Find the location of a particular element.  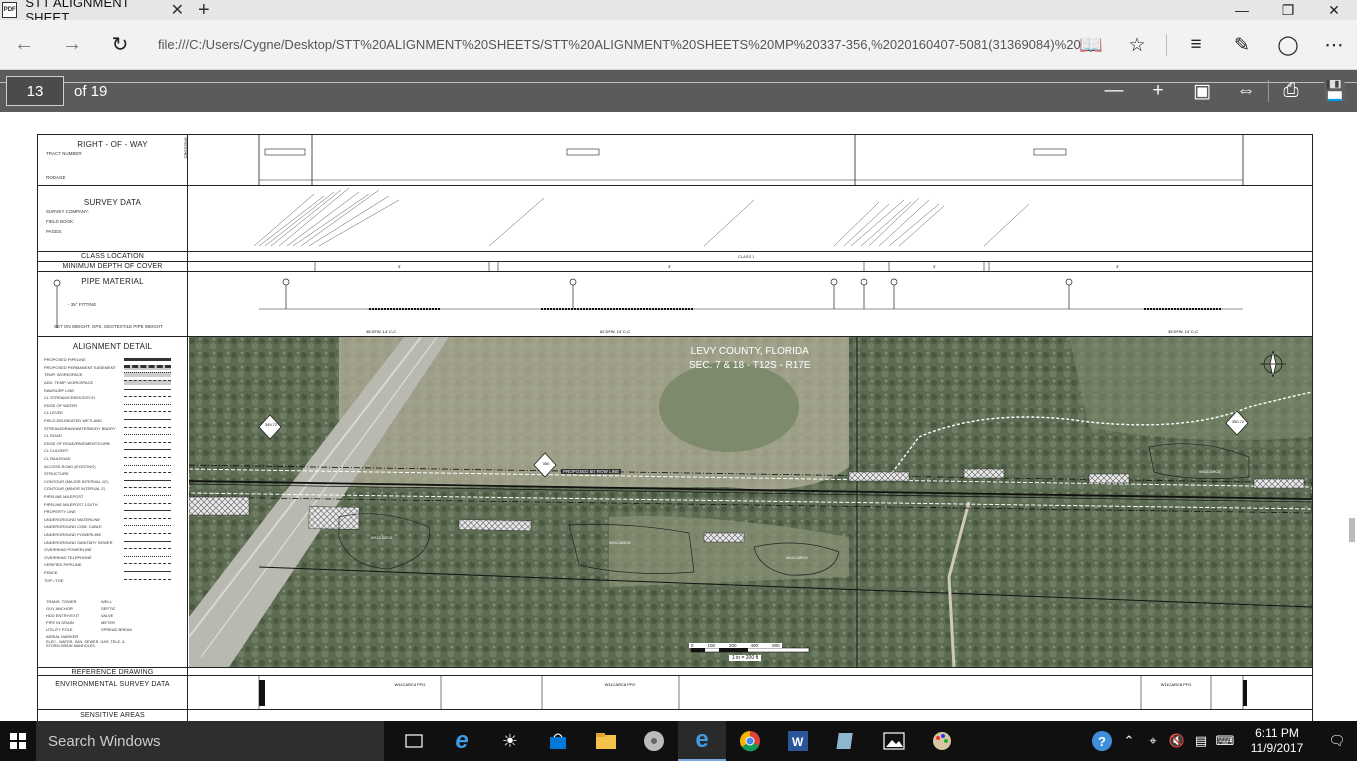

word-icon: W is located at coordinates (798, 741).